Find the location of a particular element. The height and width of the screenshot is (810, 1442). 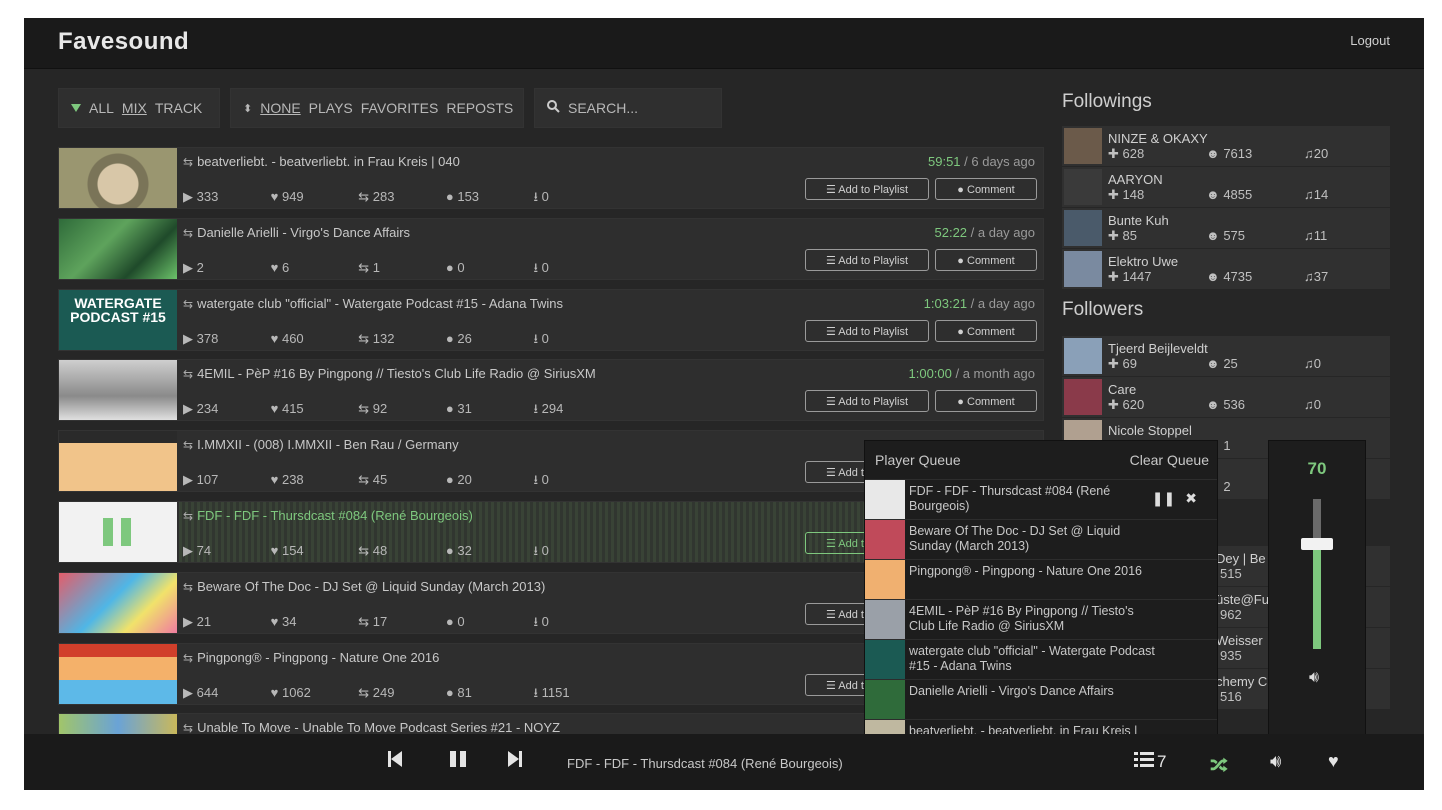

queue-artwork is located at coordinates (885, 700).